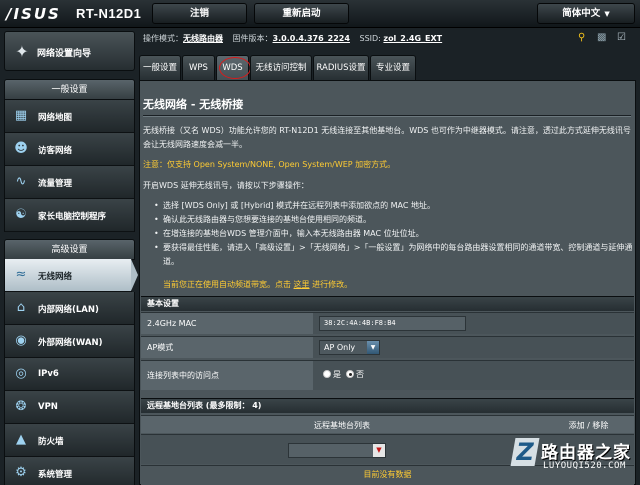 The width and height of the screenshot is (640, 485). Describe the element at coordinates (69, 149) in the screenshot. I see `sidebar-item-guest-network: ☻ 访客网络` at that location.